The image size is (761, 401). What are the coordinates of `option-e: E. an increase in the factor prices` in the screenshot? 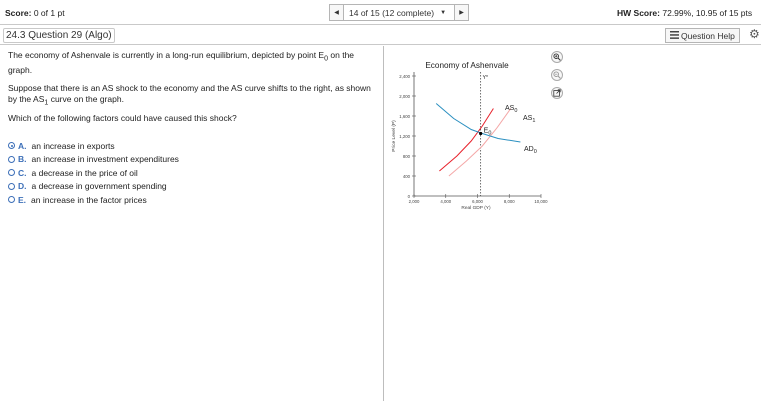 It's located at (93, 200).